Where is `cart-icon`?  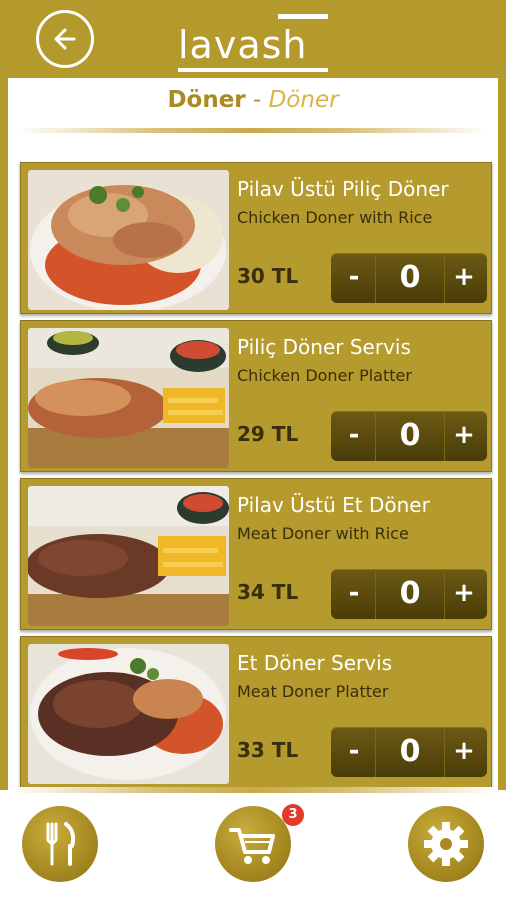
cart-icon is located at coordinates (252, 846).